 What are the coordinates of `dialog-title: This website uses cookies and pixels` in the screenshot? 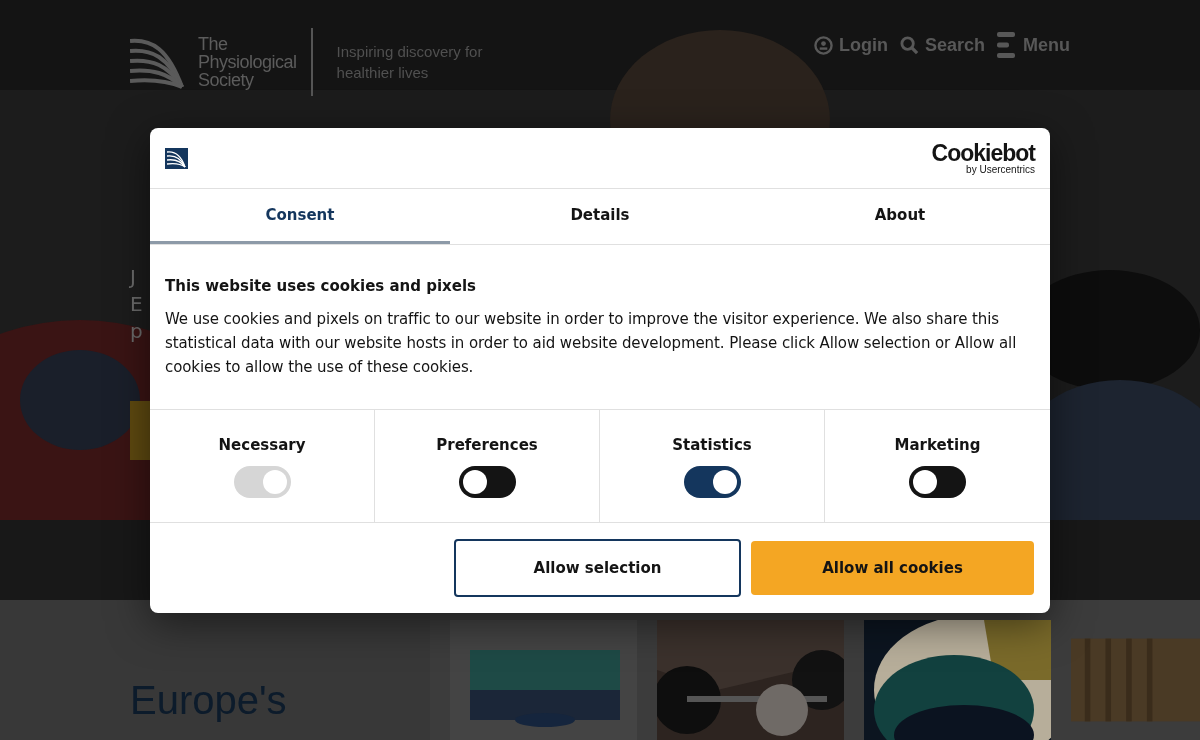 It's located at (321, 286).